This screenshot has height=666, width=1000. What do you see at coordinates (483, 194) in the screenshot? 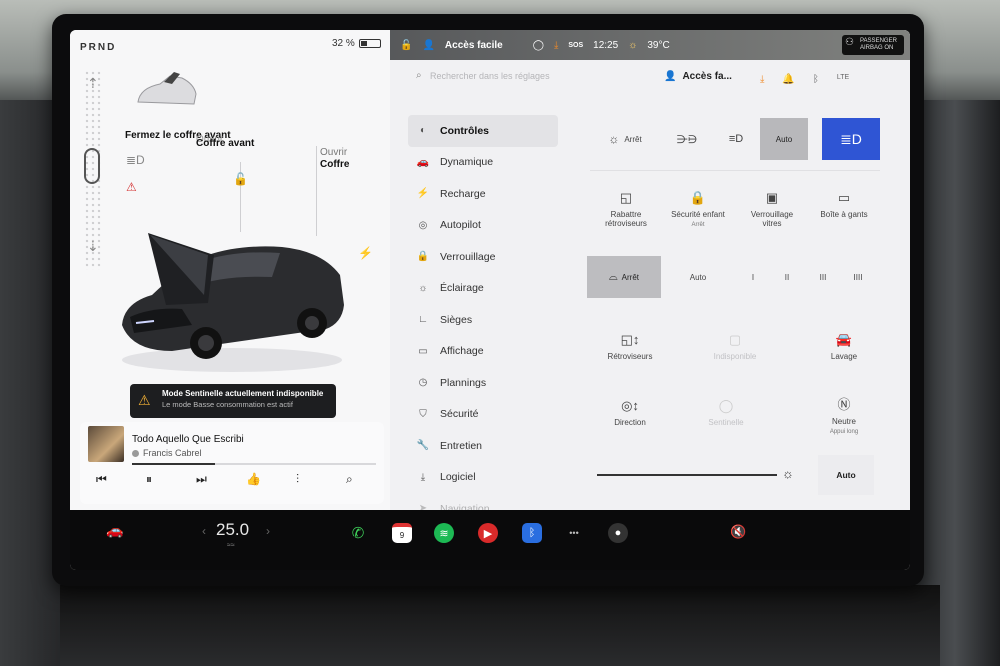
I see `menu-item-bolt: ⚡ Recharge` at bounding box center [483, 194].